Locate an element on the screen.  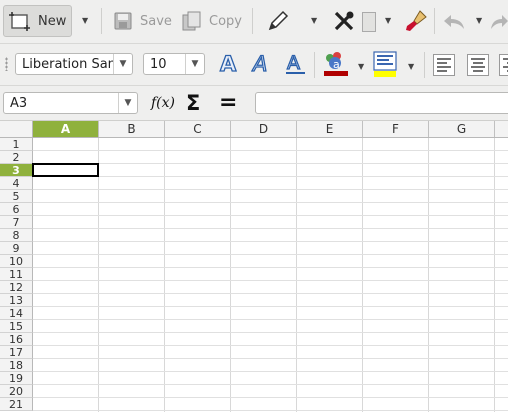
undo-dropdown-arrow: ▼ is located at coordinates (479, 20).